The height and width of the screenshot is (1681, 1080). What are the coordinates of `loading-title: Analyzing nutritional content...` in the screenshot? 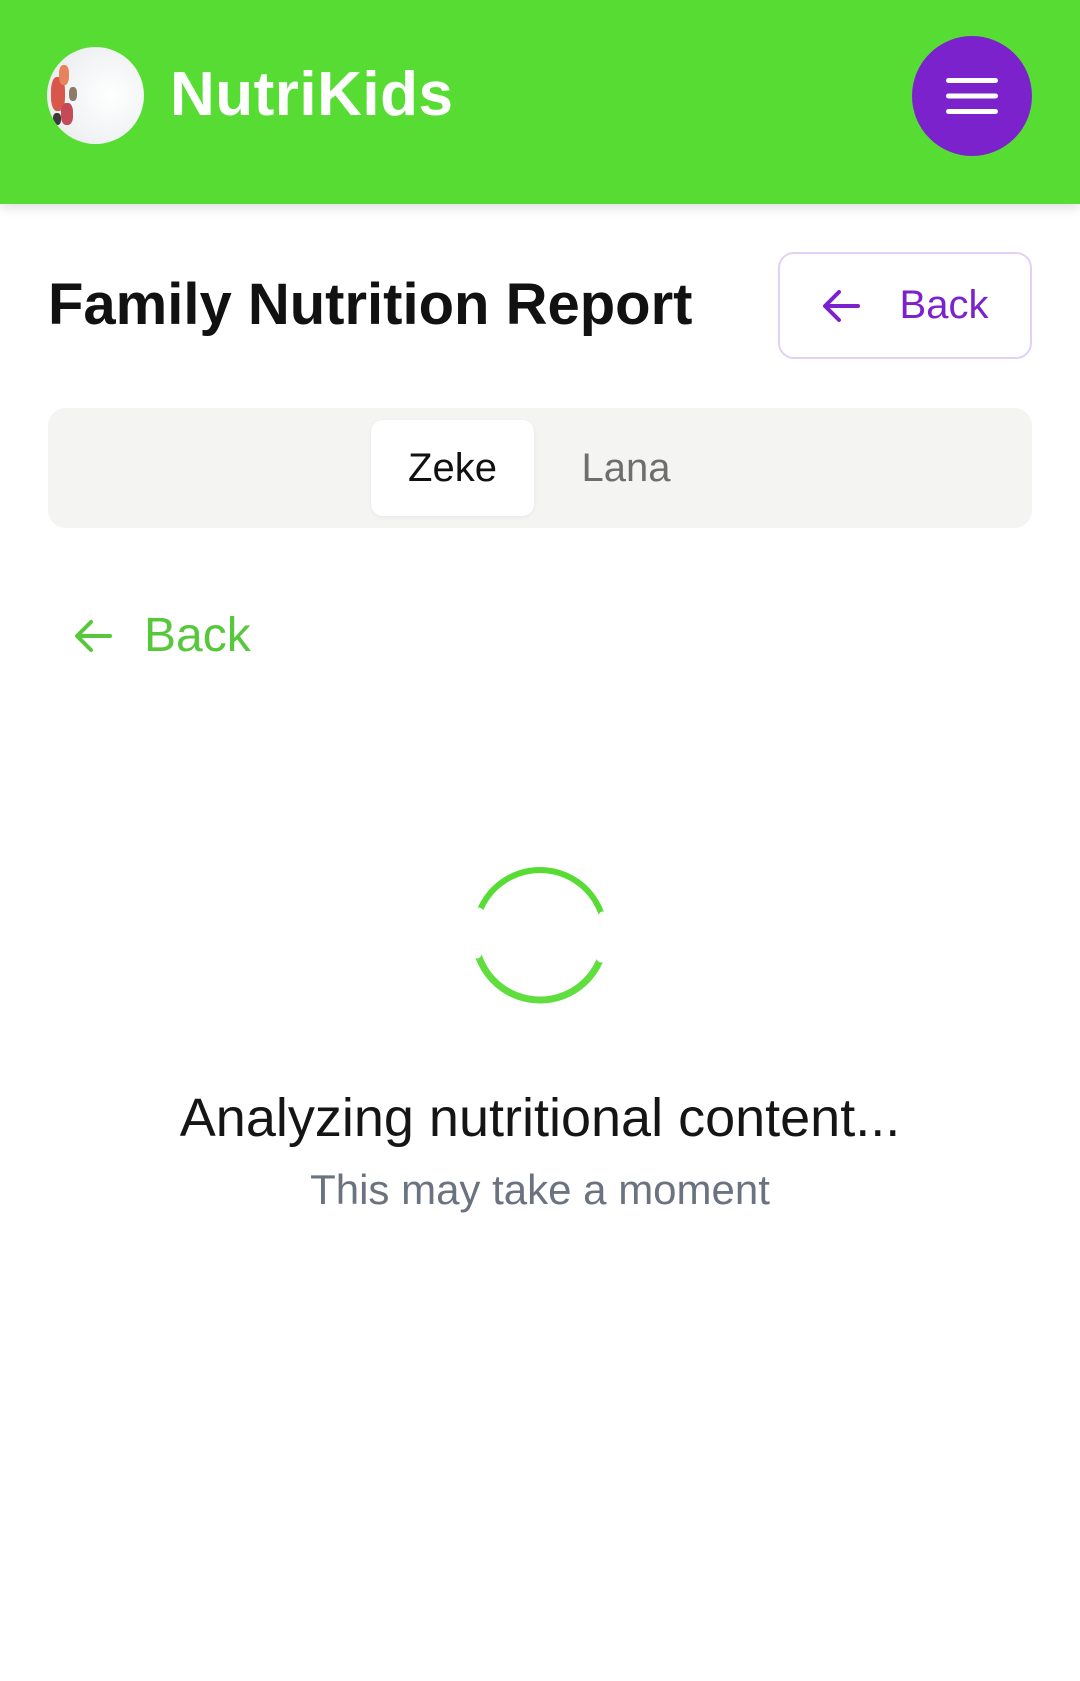 It's located at (540, 1118).